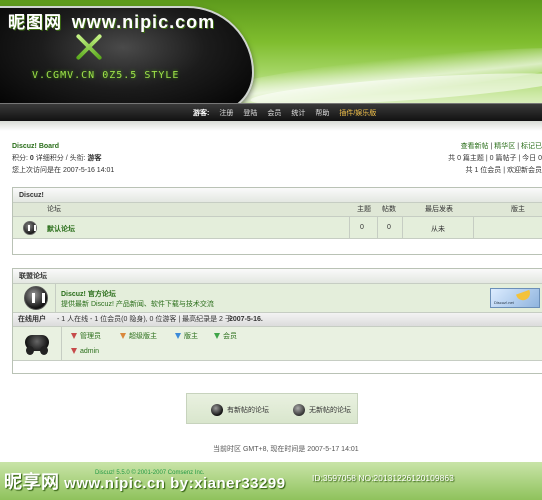 This screenshot has width=542, height=500. Describe the element at coordinates (277, 210) in the screenshot. I see `table-header: 论坛 主题 帖数 最后发表 版主` at that location.